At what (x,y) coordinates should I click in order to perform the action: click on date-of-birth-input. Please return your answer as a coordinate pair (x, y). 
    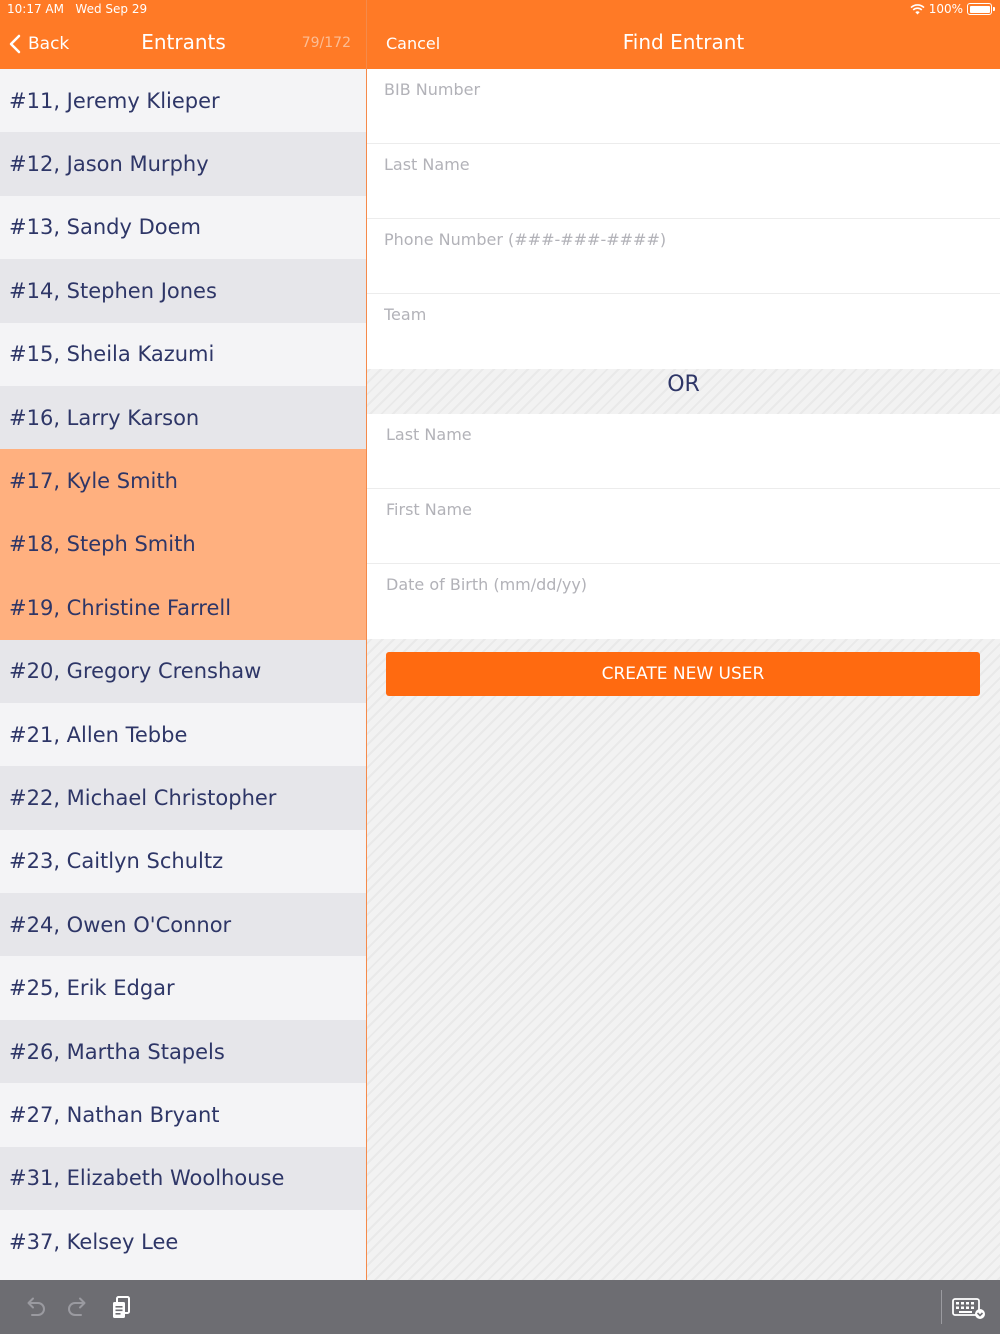
    Looking at the image, I should click on (683, 601).